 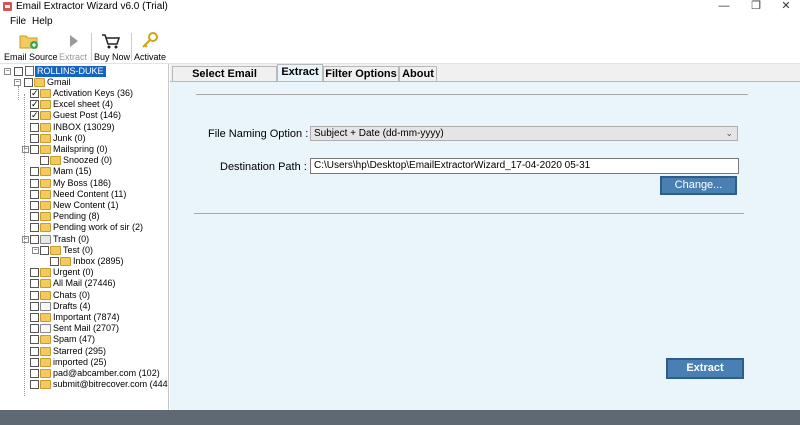 I want to click on window-title: Email Extractor Wizard v6.0 (Trial), so click(x=92, y=6).